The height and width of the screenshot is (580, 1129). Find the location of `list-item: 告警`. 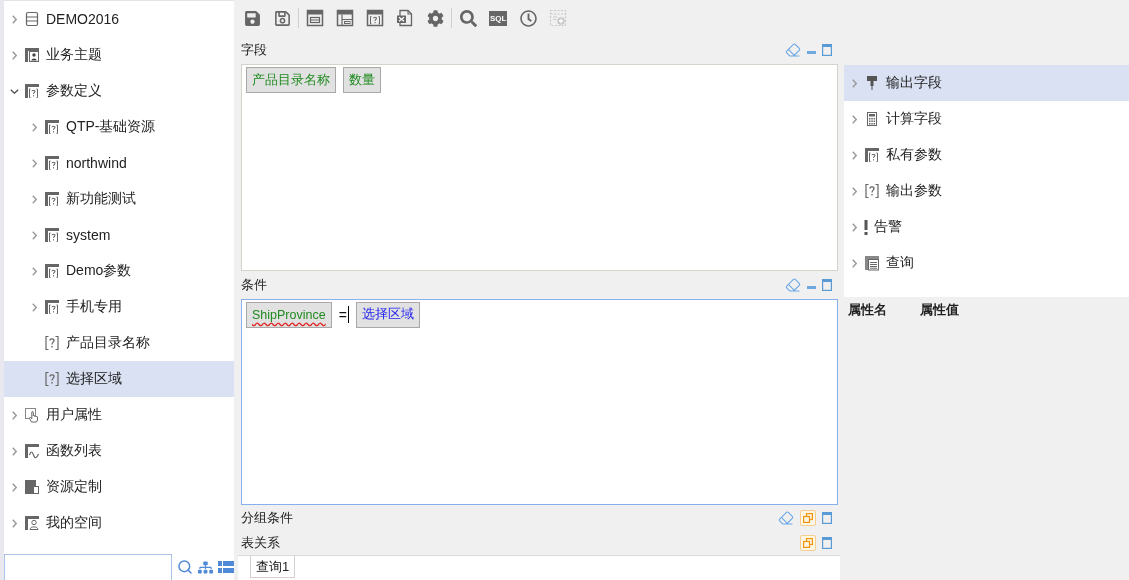

list-item: 告警 is located at coordinates (986, 227).